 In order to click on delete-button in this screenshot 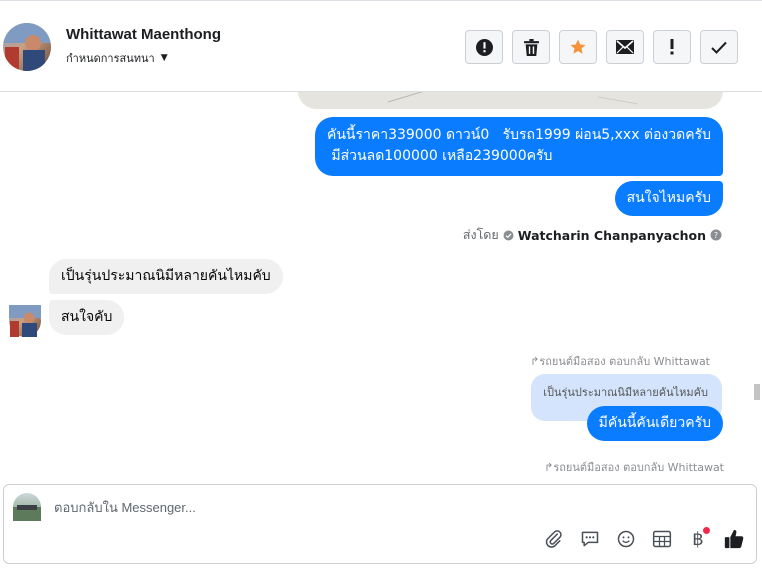, I will do `click(531, 47)`.